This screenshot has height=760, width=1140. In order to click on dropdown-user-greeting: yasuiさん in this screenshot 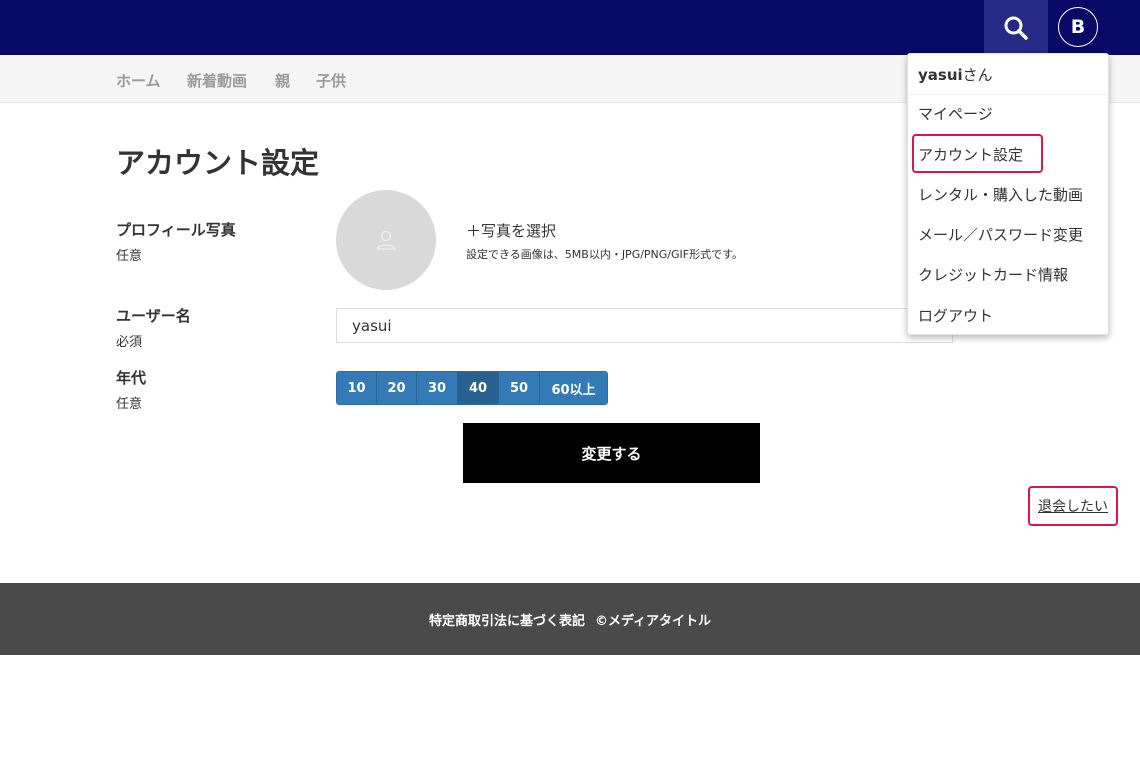, I will do `click(955, 74)`.